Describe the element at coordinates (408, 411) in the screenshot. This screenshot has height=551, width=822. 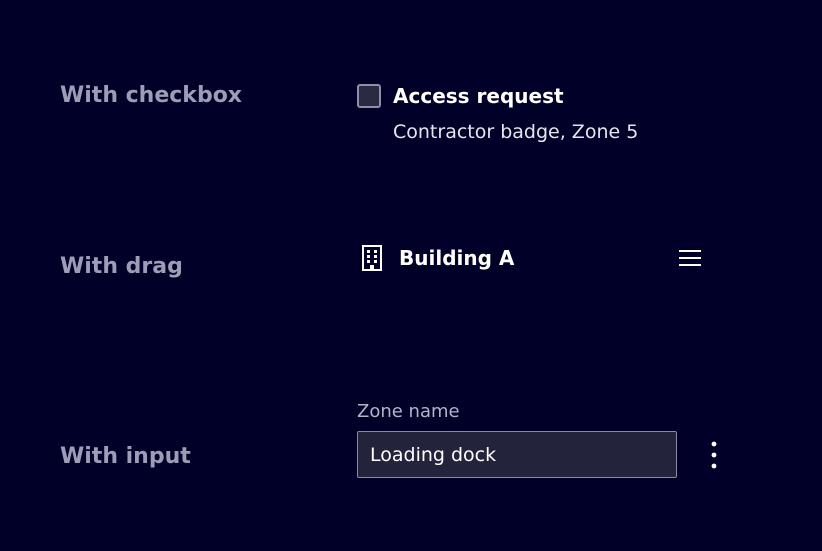
I see `zone-name-label: Zone name` at that location.